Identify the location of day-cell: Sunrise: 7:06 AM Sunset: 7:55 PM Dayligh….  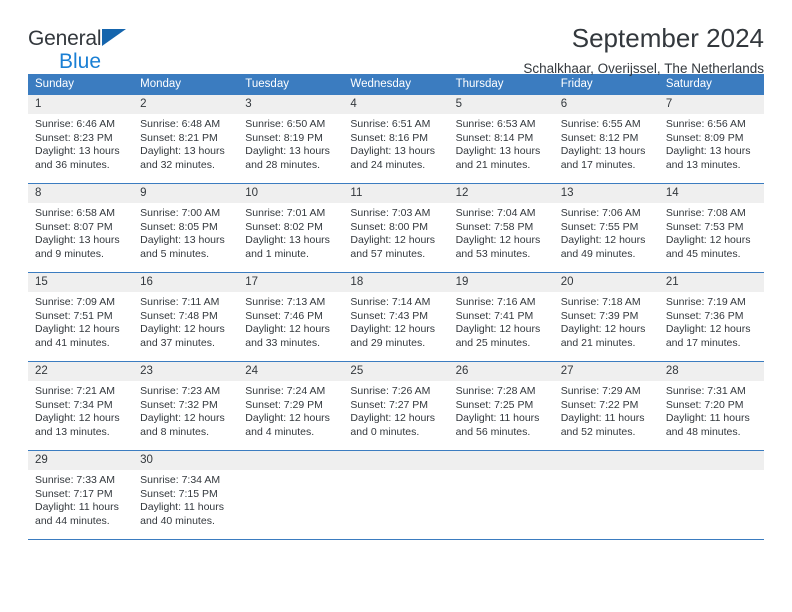
(606, 237).